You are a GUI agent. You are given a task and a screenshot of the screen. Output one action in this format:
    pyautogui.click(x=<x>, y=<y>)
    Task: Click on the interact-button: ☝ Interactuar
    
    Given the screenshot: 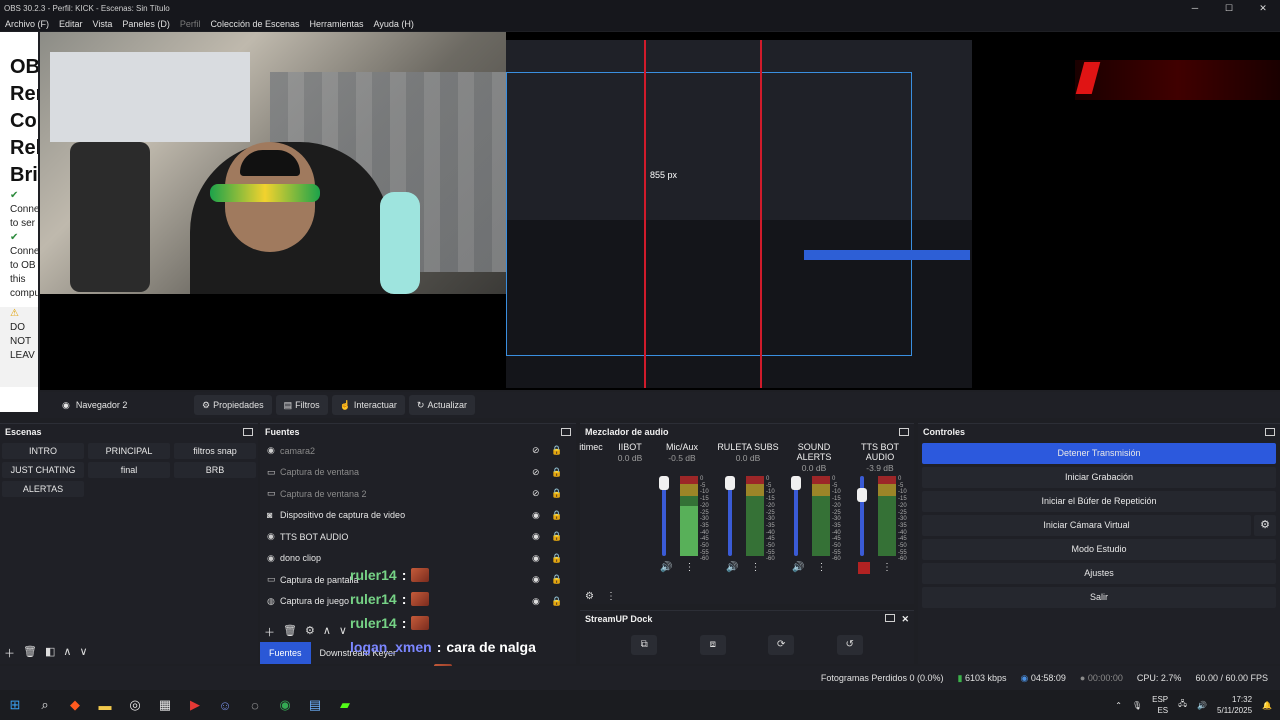 What is the action you would take?
    pyautogui.click(x=368, y=405)
    